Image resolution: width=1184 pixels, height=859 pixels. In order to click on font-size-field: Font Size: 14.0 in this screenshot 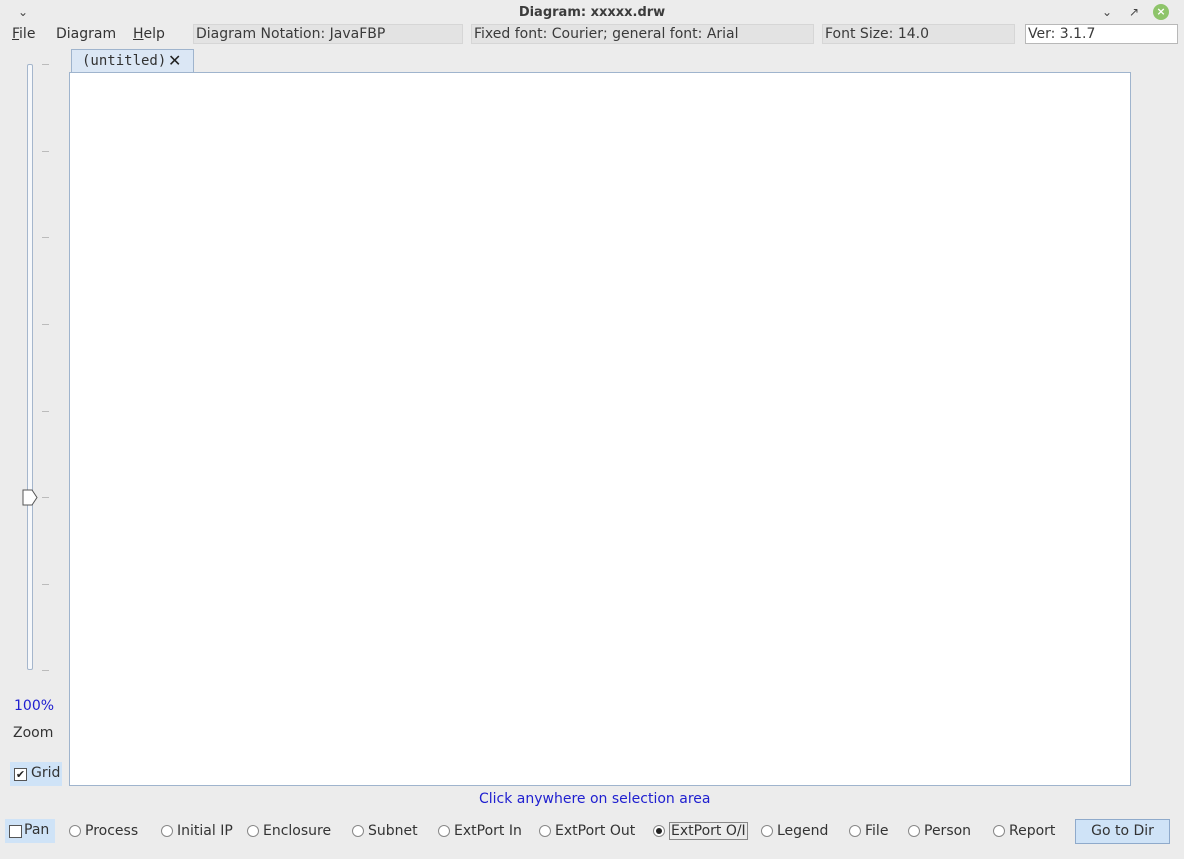, I will do `click(918, 34)`.